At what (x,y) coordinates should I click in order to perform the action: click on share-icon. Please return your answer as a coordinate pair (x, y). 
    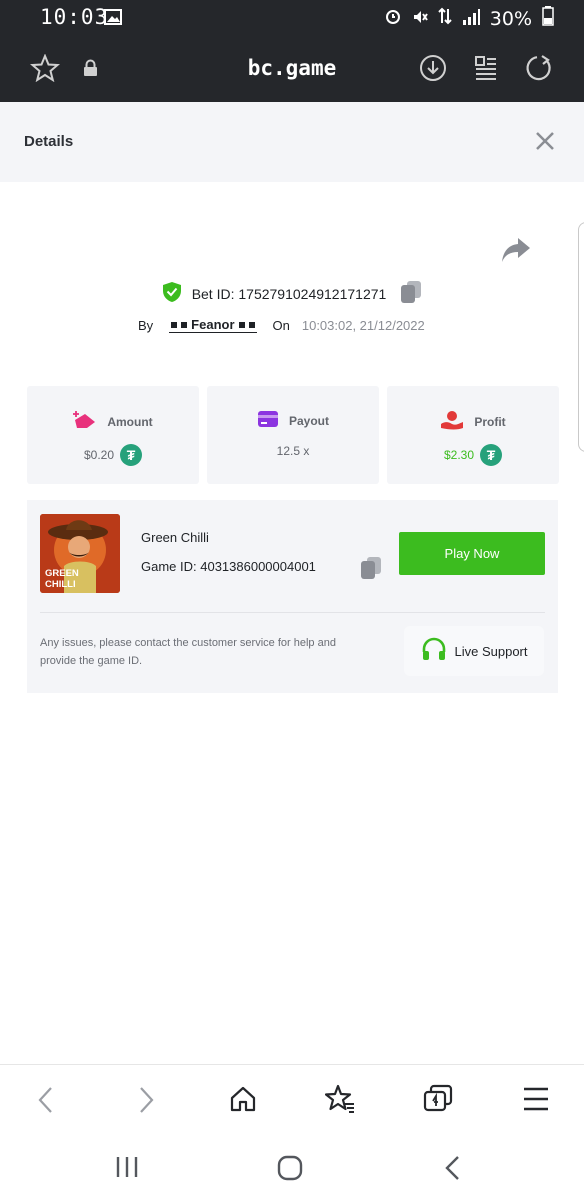
    Looking at the image, I should click on (516, 252).